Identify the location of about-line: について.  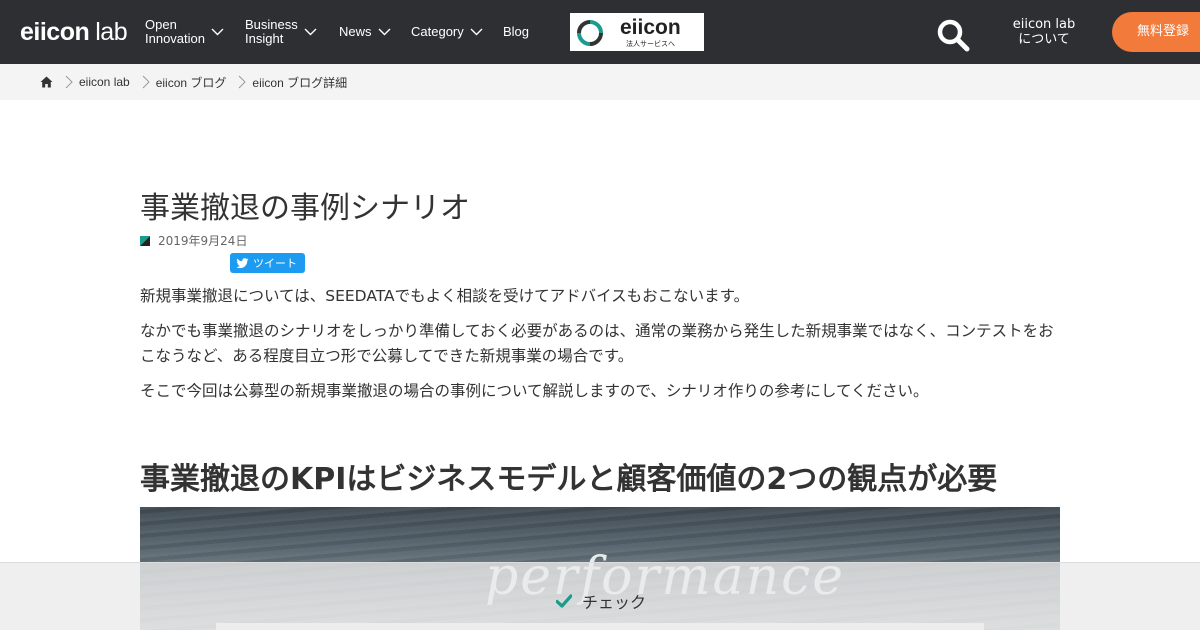
(1044, 39).